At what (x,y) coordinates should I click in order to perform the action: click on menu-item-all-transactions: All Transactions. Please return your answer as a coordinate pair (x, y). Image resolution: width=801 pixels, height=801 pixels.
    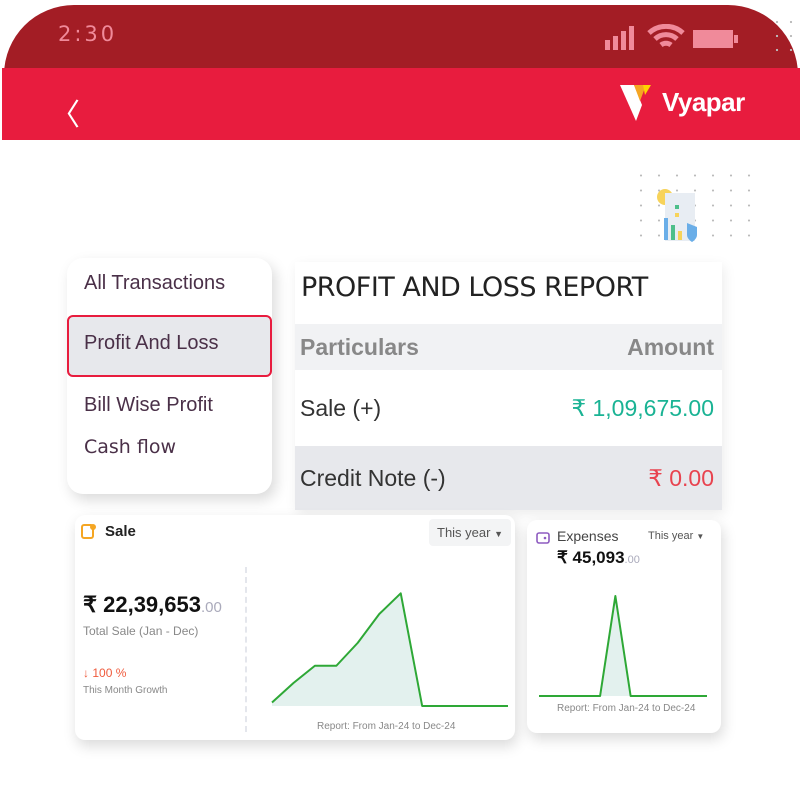
    Looking at the image, I should click on (154, 283).